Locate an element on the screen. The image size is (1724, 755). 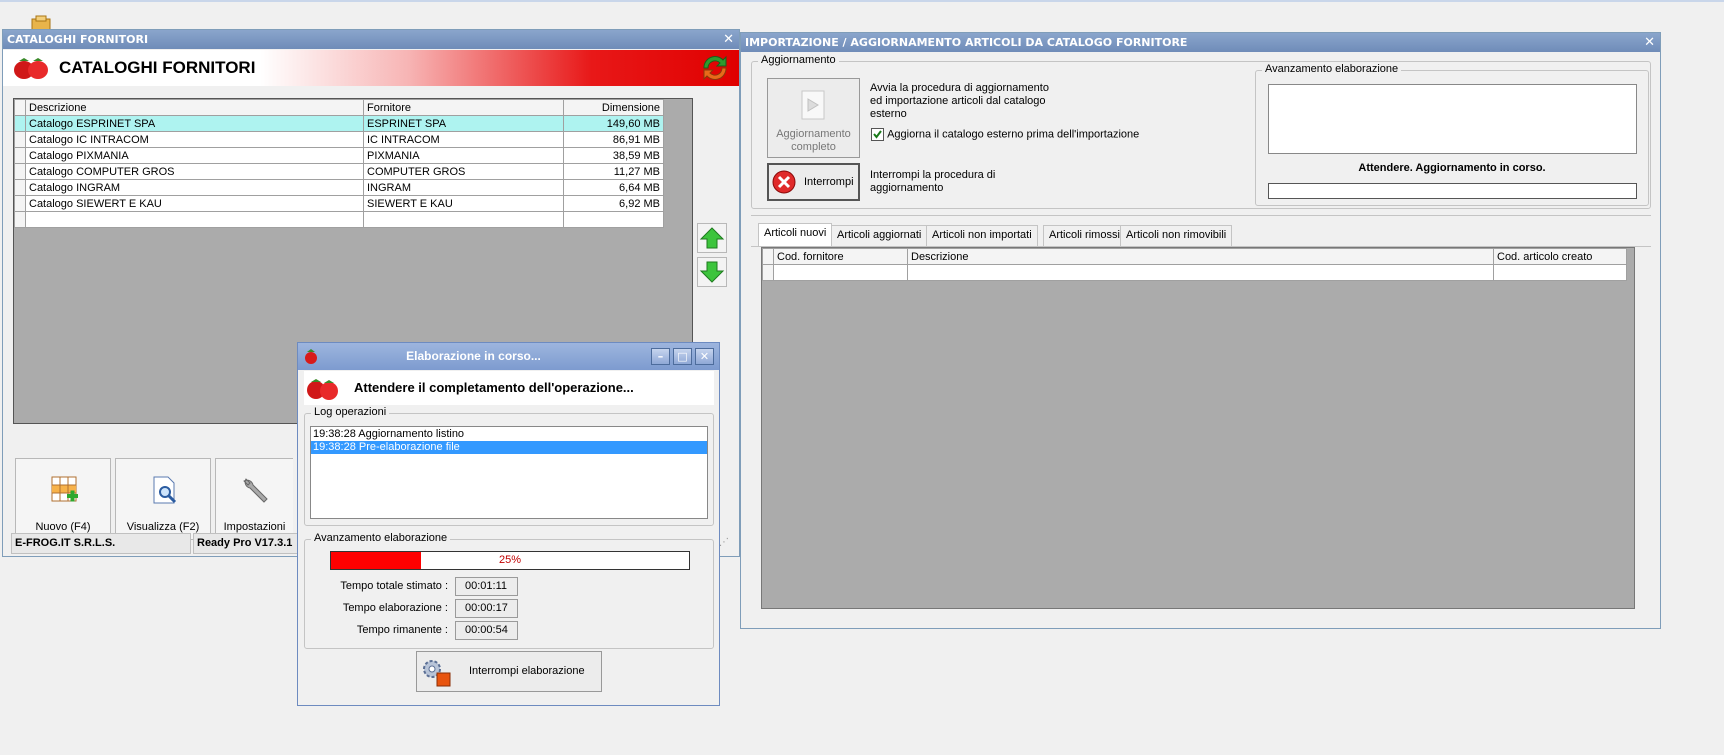
cell-fornitore: PIXMANIA is located at coordinates (463, 155).